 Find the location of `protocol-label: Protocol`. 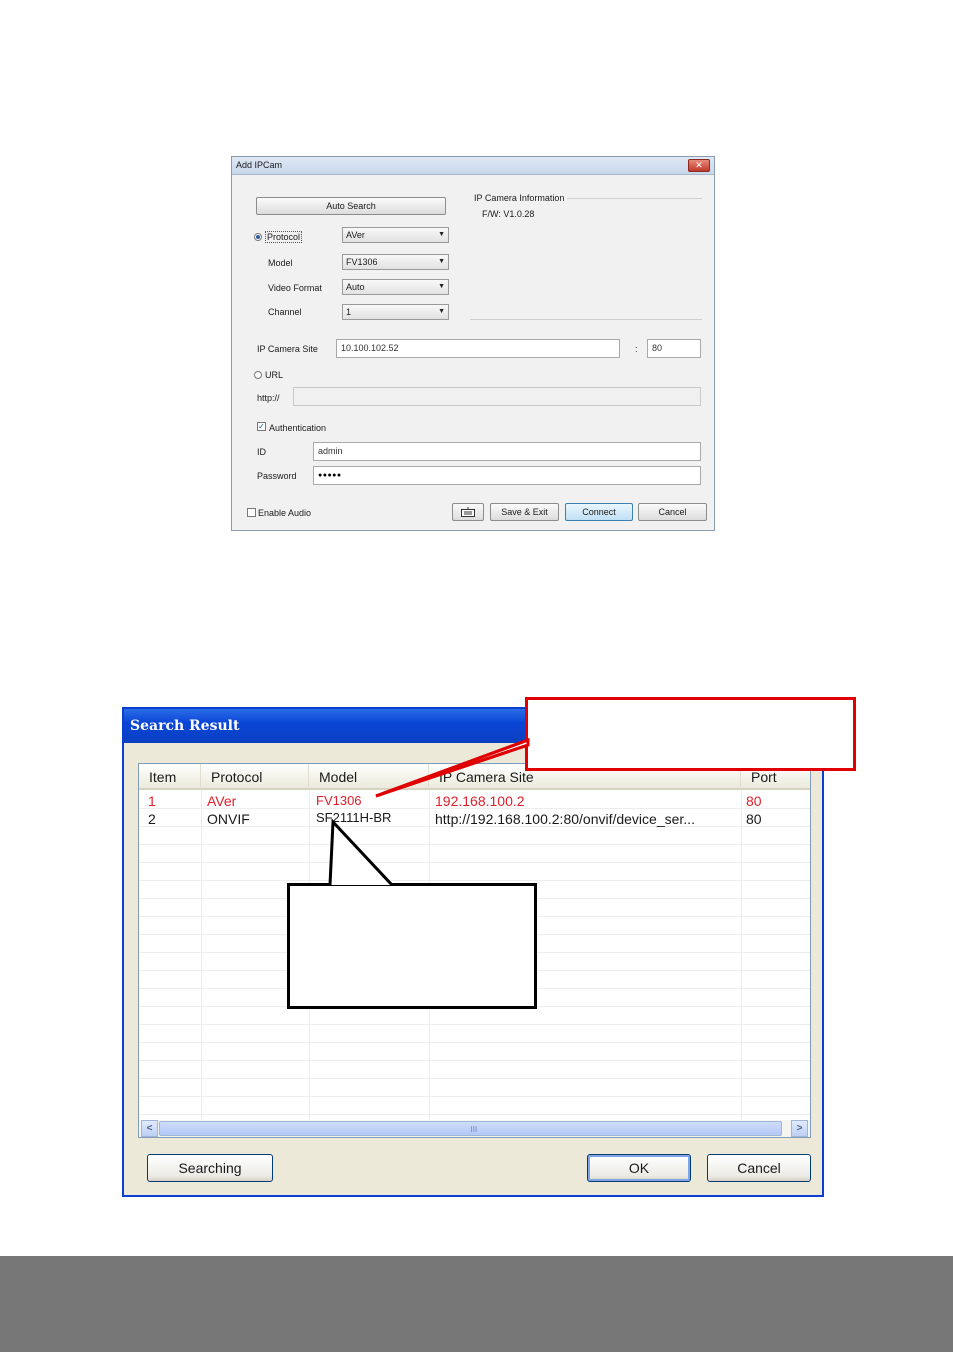

protocol-label: Protocol is located at coordinates (284, 237).